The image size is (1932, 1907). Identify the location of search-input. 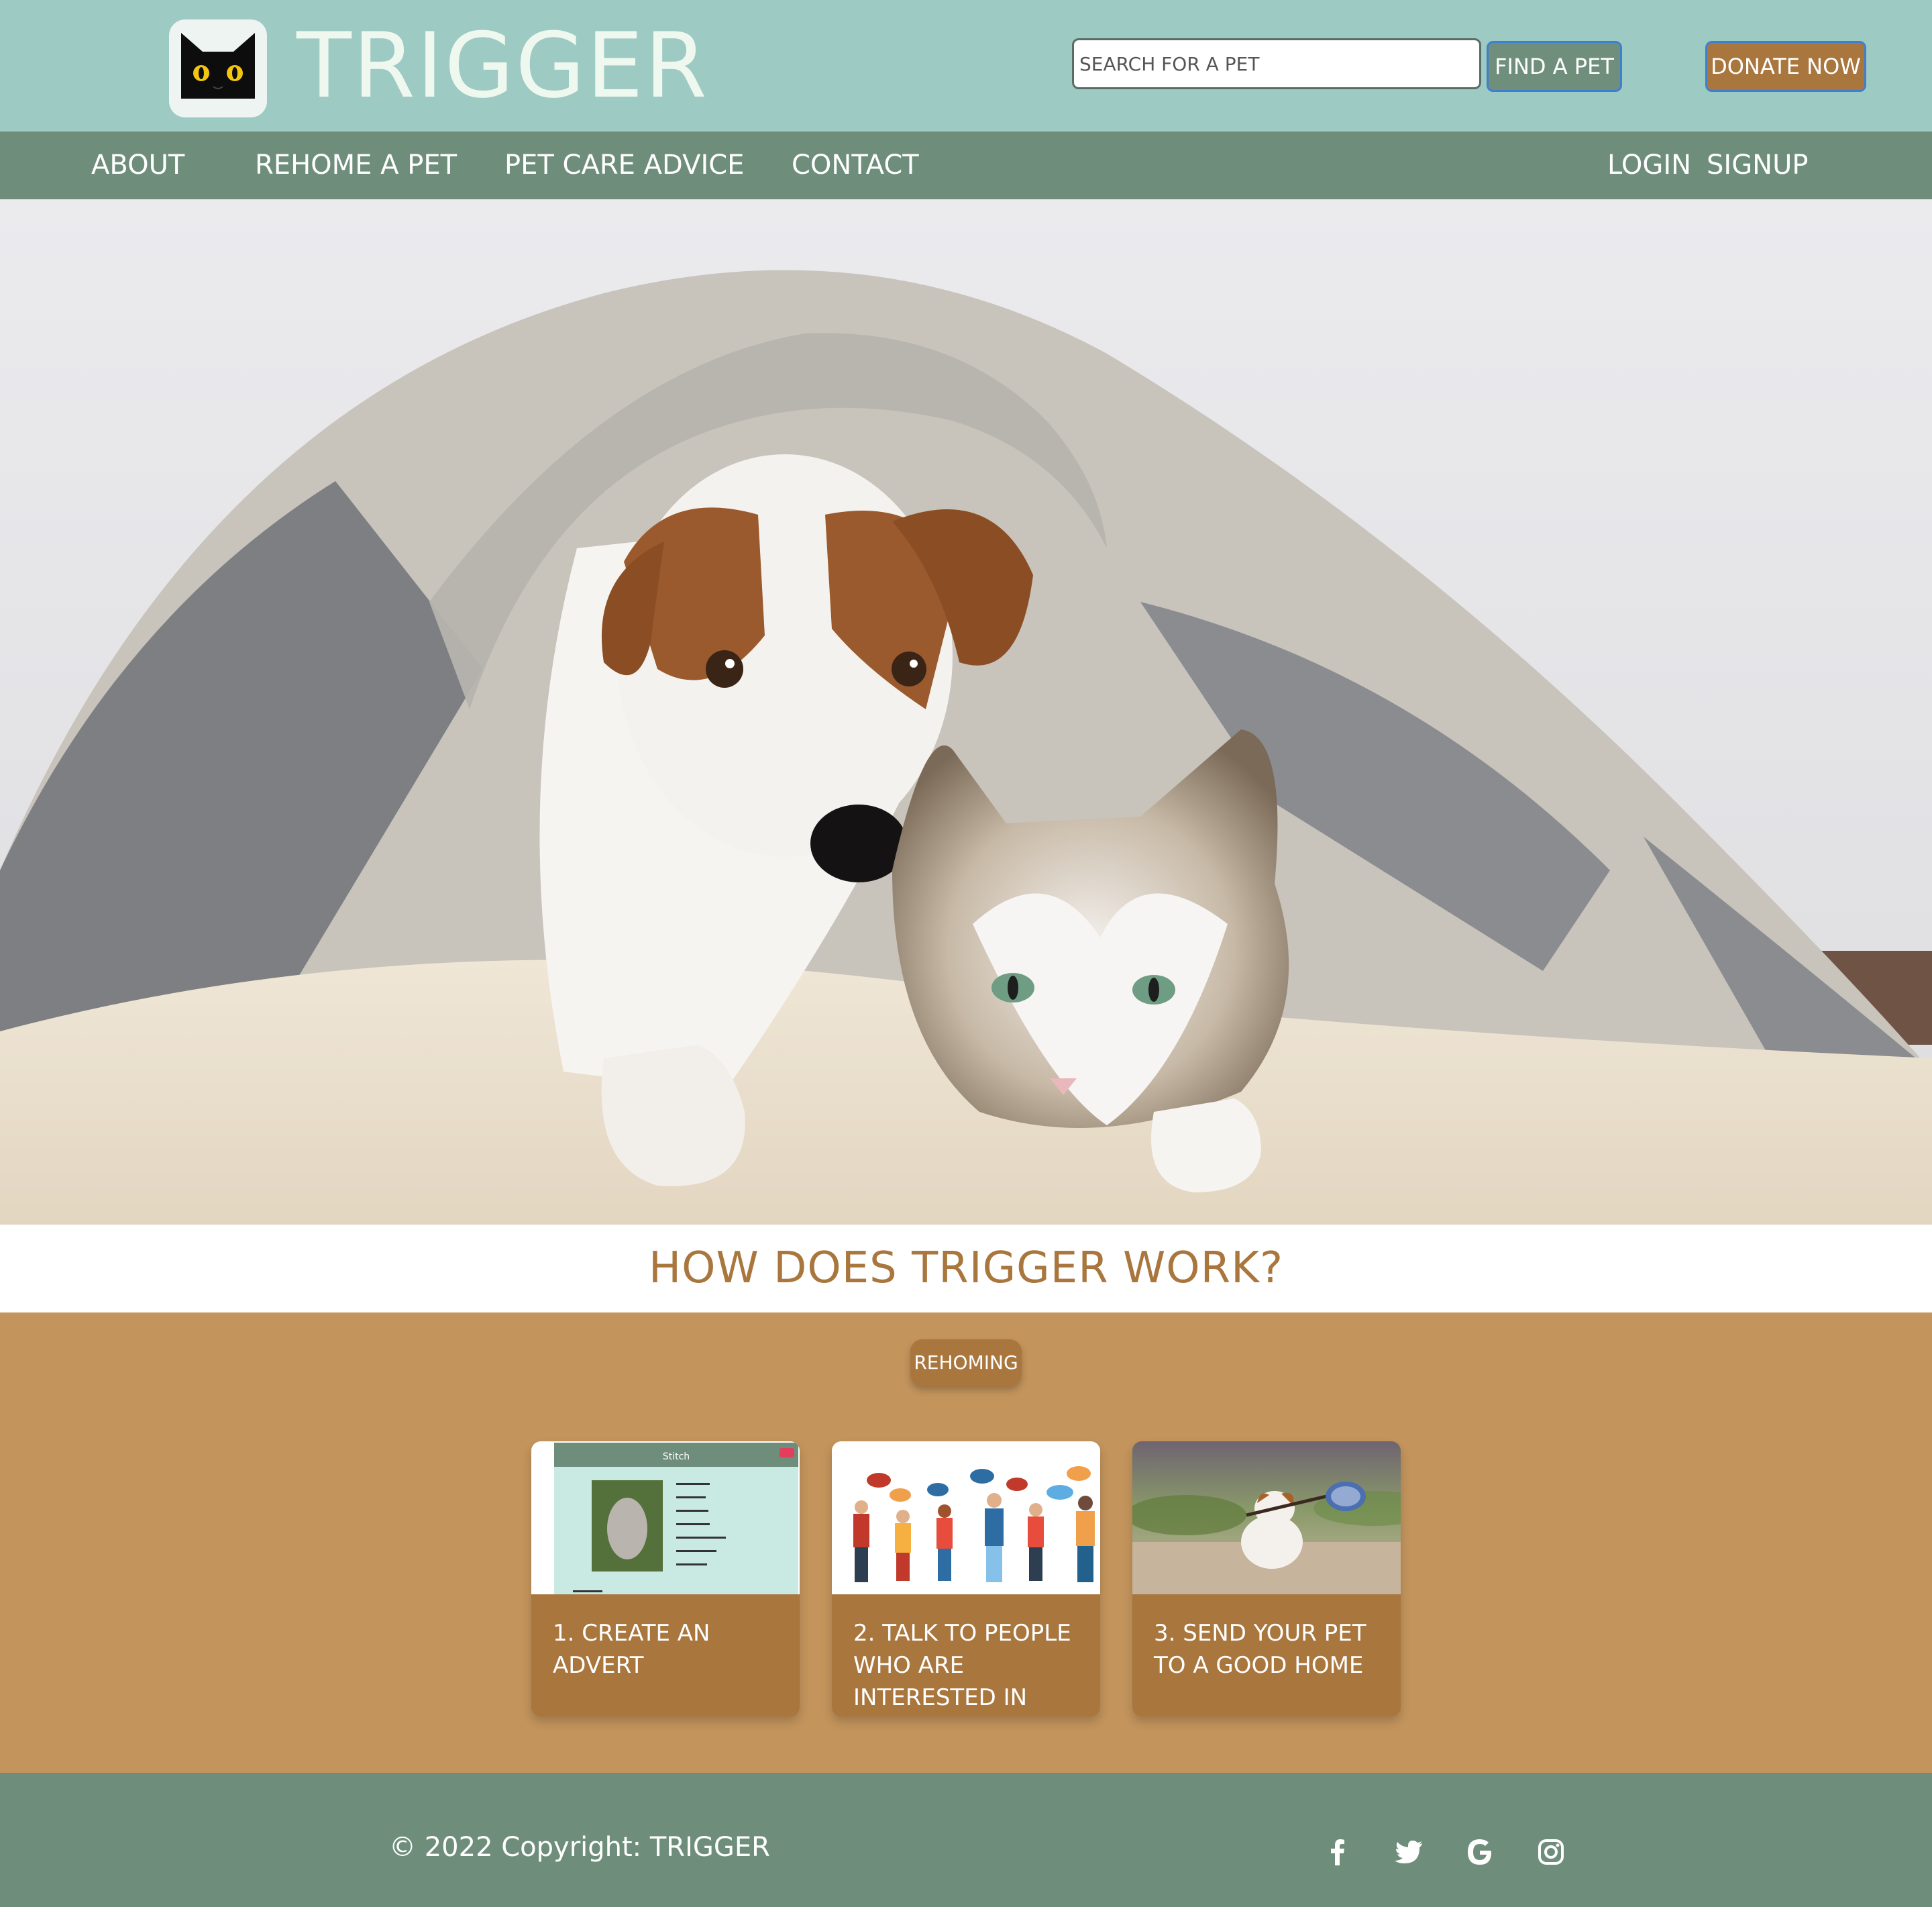
(1276, 63).